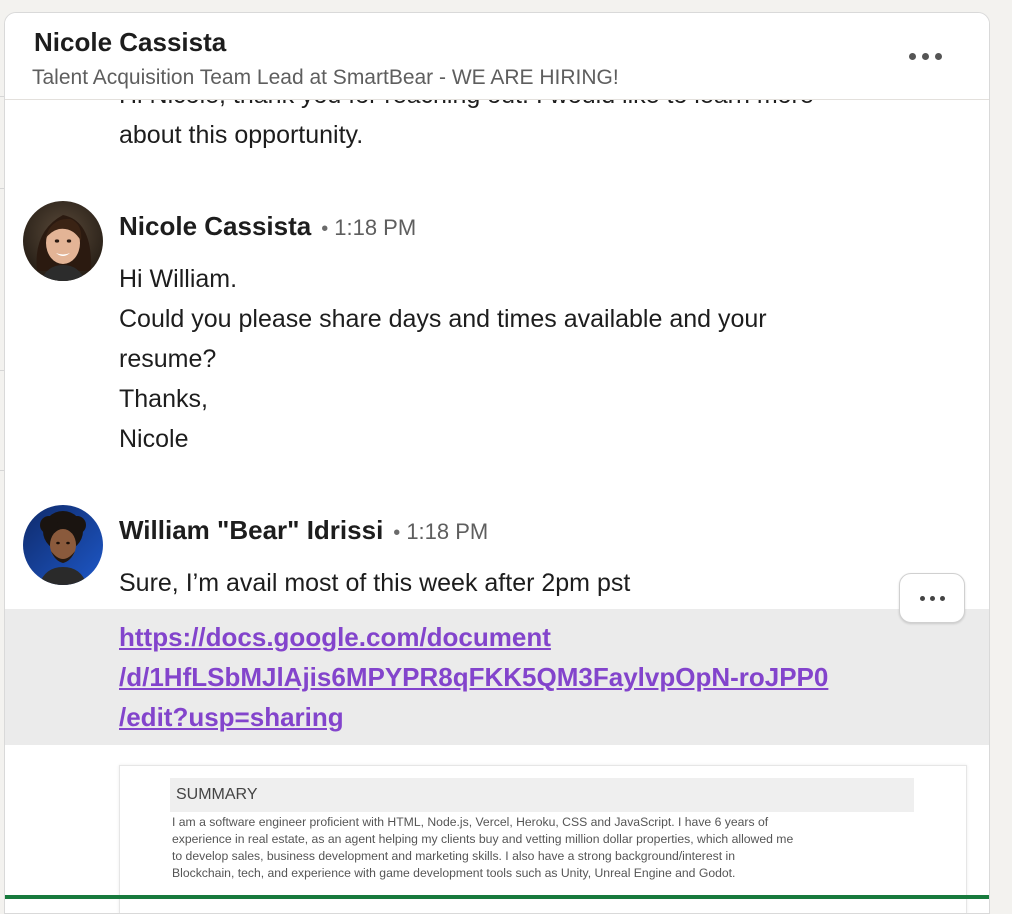  Describe the element at coordinates (215, 226) in the screenshot. I see `sender-name: Nicole Cassista` at that location.